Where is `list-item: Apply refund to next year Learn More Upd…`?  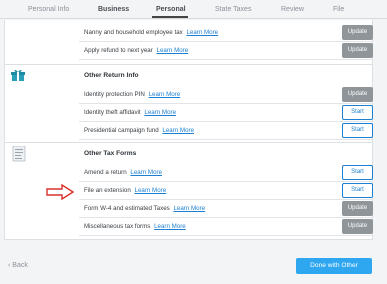
list-item: Apply refund to next year Learn More Upd… is located at coordinates (226, 51).